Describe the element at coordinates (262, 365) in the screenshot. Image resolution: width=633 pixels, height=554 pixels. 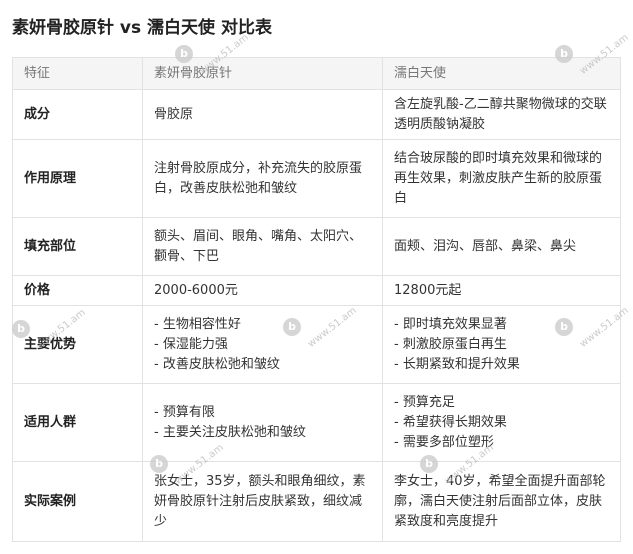
I see `list-item: 改善皮肤松弛和皱纹` at that location.